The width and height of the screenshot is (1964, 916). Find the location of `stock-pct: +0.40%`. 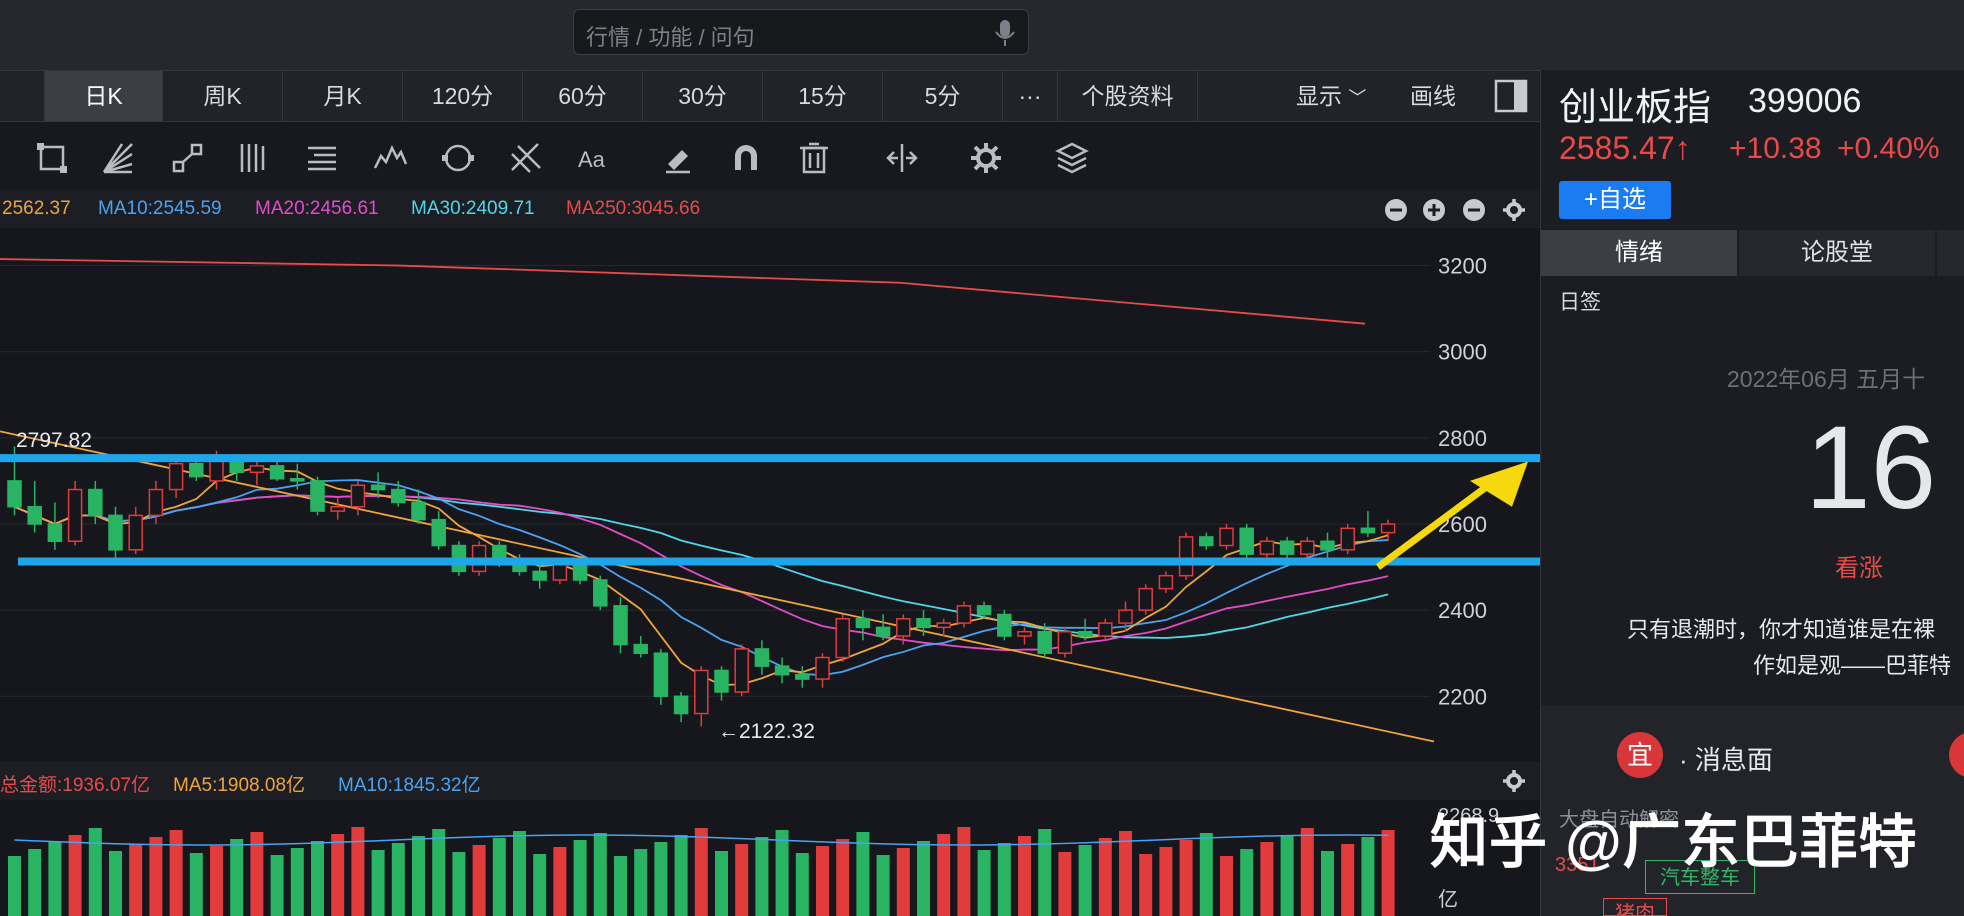

stock-pct: +0.40% is located at coordinates (1888, 148).